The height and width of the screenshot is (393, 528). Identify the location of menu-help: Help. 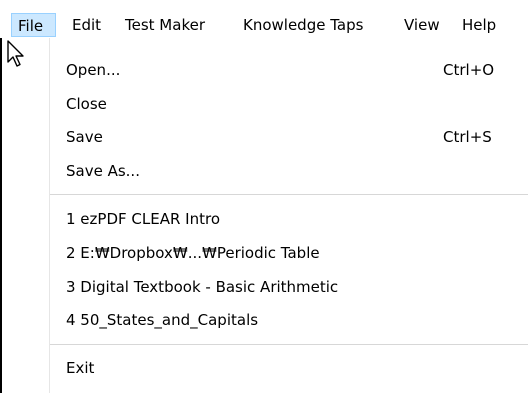
(479, 25).